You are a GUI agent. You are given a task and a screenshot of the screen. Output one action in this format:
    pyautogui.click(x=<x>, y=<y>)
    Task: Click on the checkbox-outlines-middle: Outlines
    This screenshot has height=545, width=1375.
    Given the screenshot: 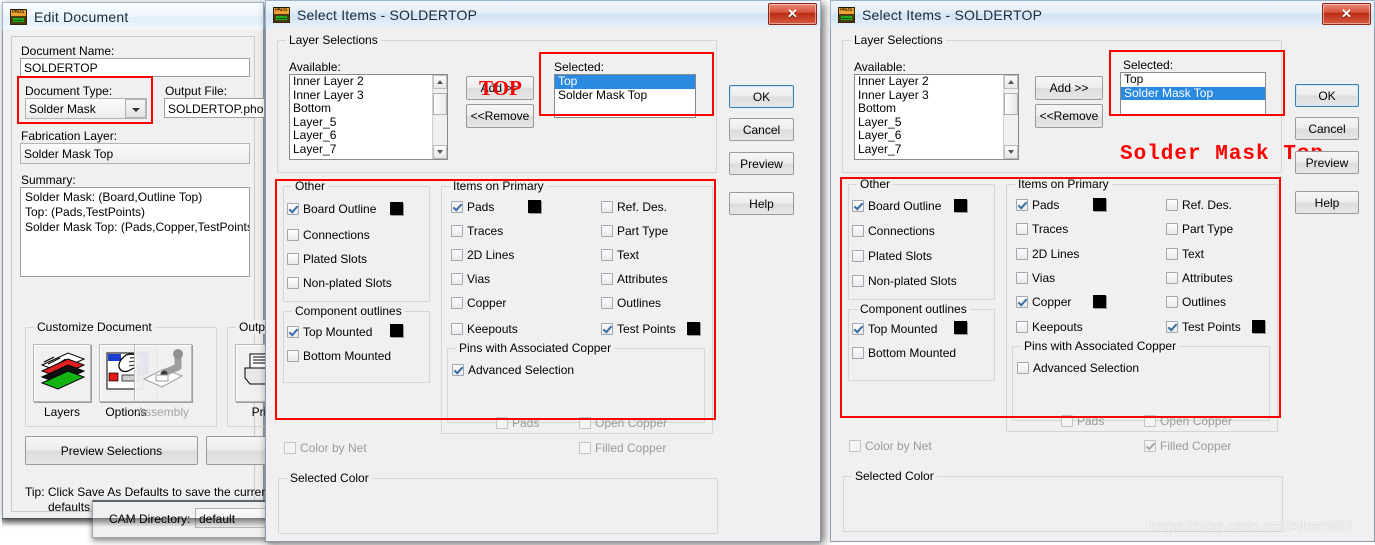 What is the action you would take?
    pyautogui.click(x=631, y=303)
    